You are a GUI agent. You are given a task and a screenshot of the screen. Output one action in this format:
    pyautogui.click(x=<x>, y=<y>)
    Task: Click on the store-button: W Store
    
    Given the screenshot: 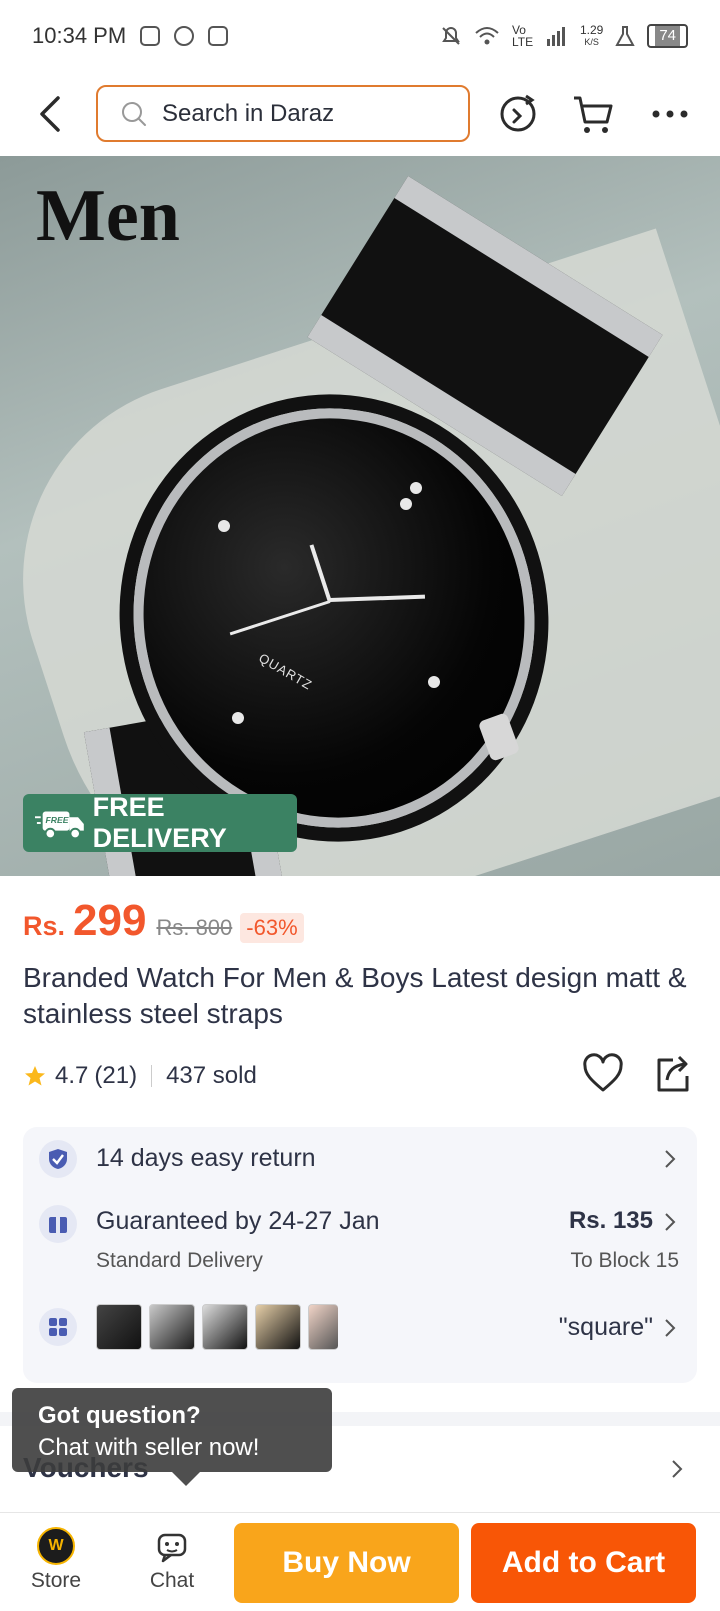 What is the action you would take?
    pyautogui.click(x=56, y=1560)
    